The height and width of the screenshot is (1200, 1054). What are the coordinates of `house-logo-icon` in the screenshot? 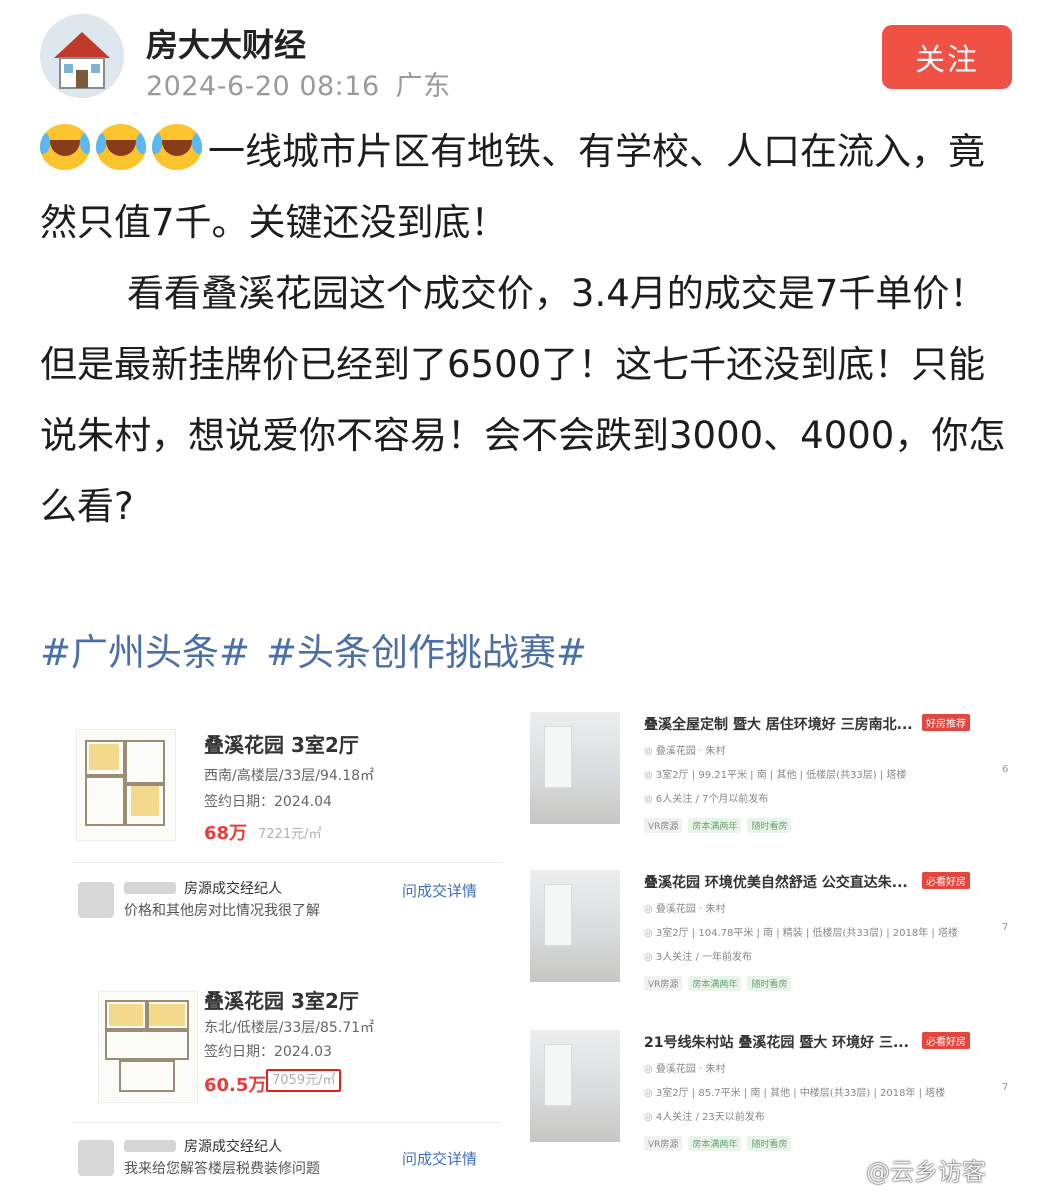 It's located at (82, 56).